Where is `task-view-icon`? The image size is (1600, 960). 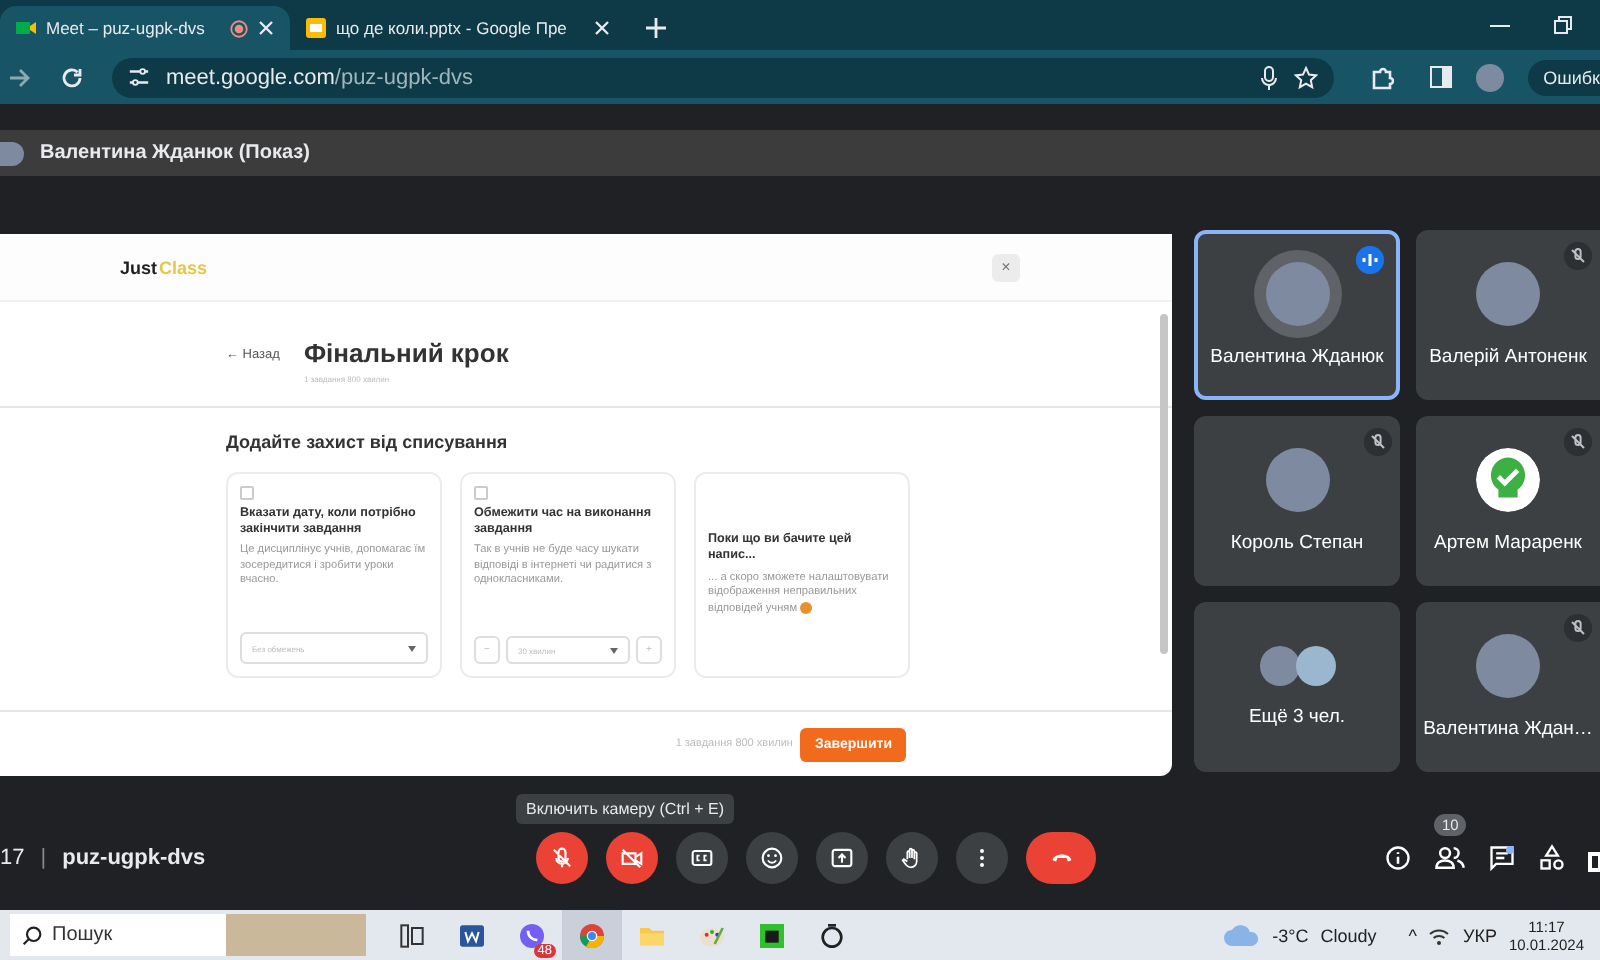 task-view-icon is located at coordinates (412, 935).